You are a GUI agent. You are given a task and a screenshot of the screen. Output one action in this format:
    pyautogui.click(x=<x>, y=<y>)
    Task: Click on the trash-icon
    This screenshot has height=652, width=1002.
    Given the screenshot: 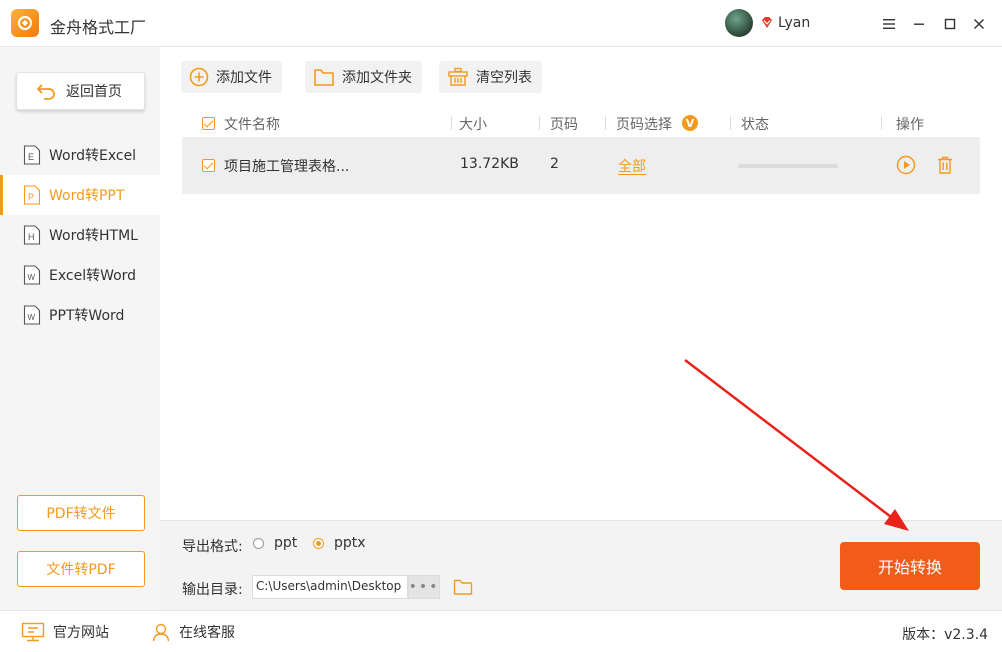 What is the action you would take?
    pyautogui.click(x=945, y=165)
    